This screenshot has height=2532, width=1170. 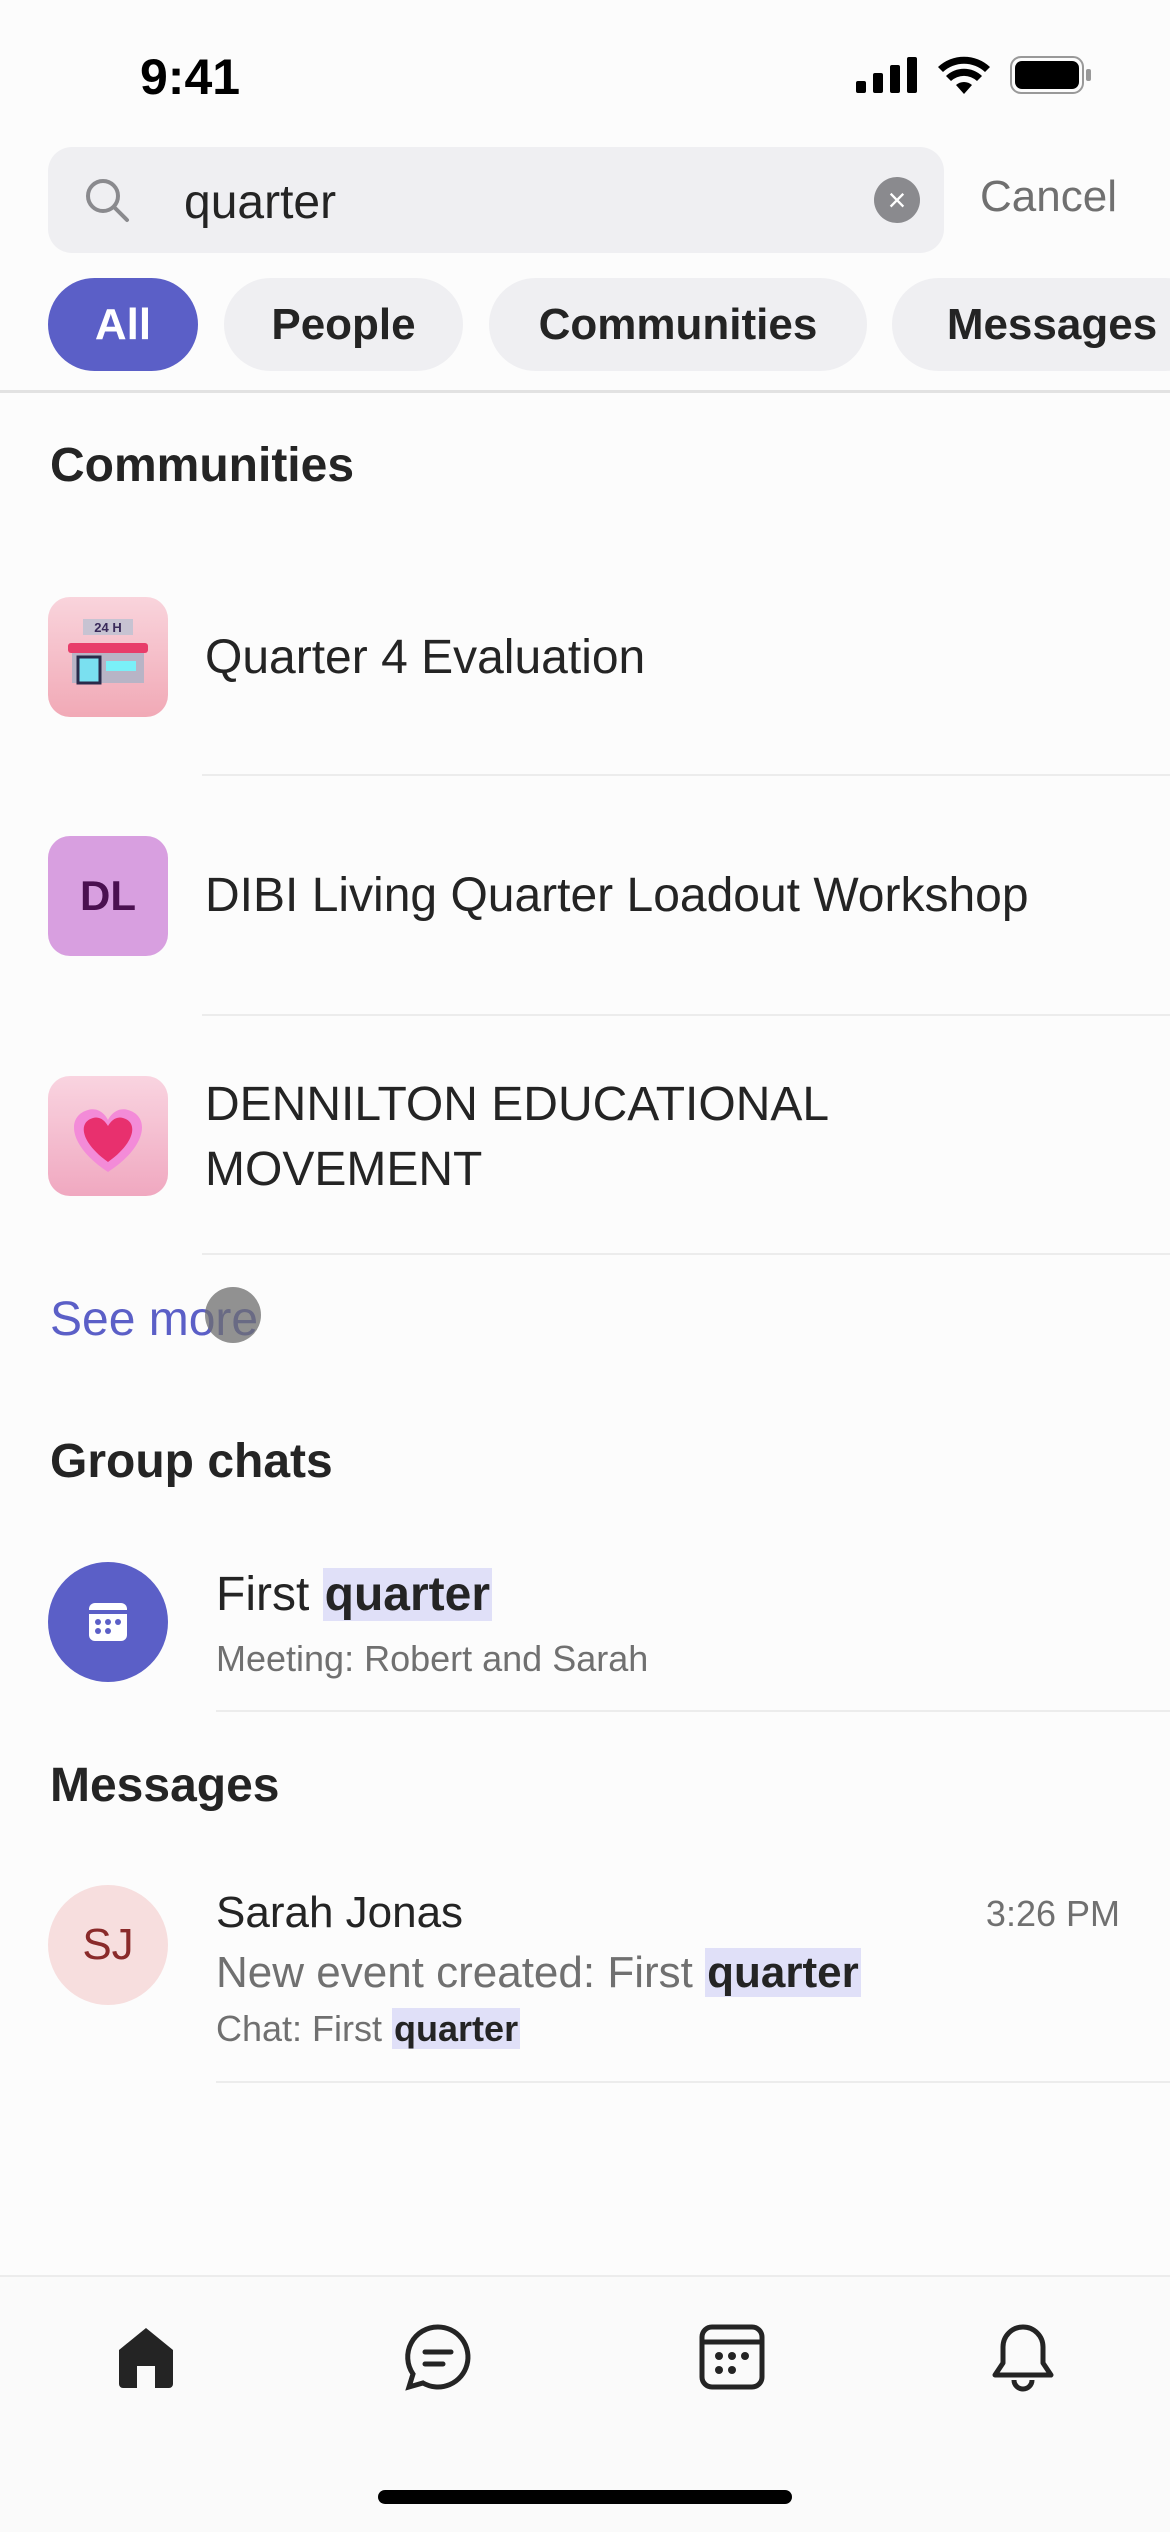 What do you see at coordinates (108, 896) in the screenshot?
I see `community-avatar: DL` at bounding box center [108, 896].